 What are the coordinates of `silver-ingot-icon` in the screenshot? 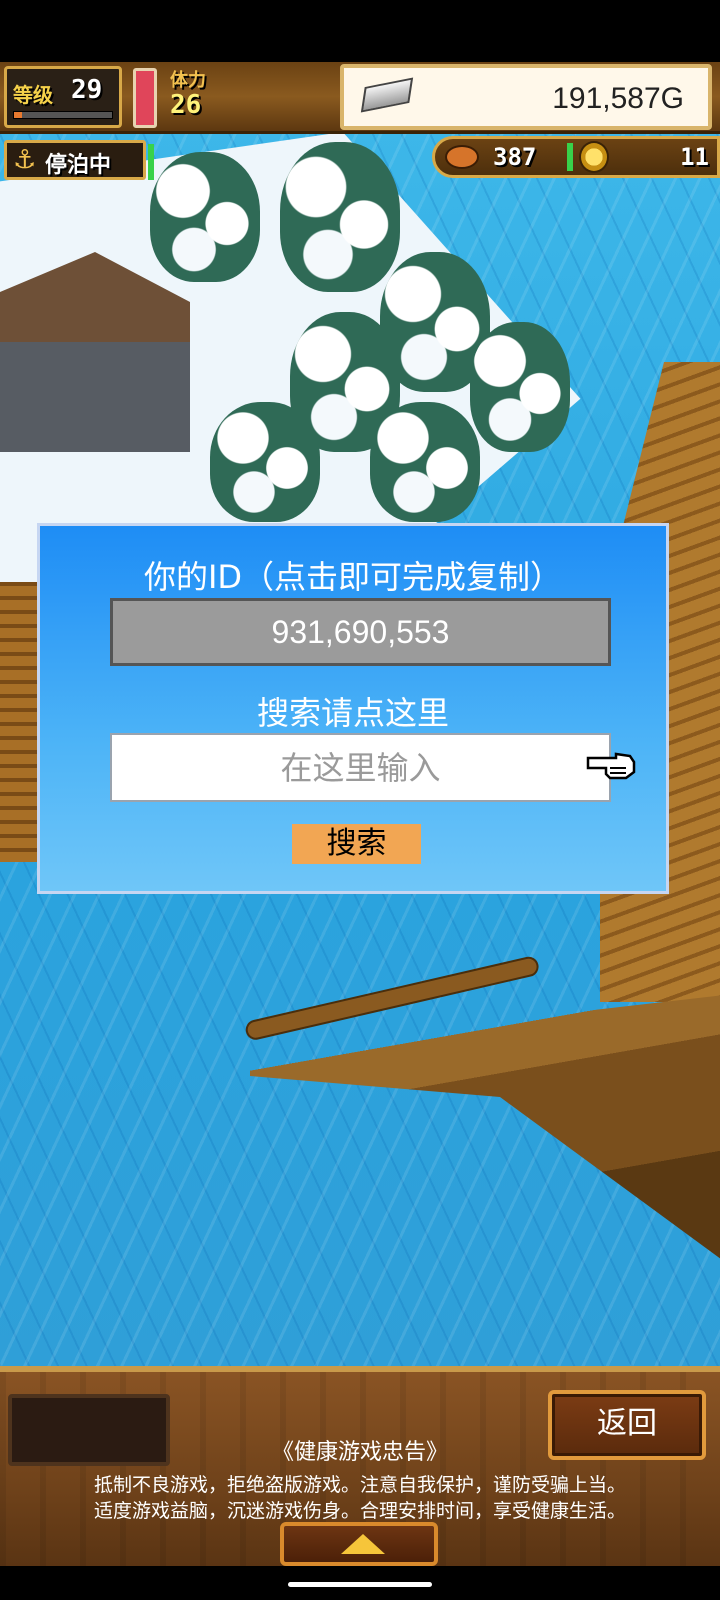 It's located at (387, 95).